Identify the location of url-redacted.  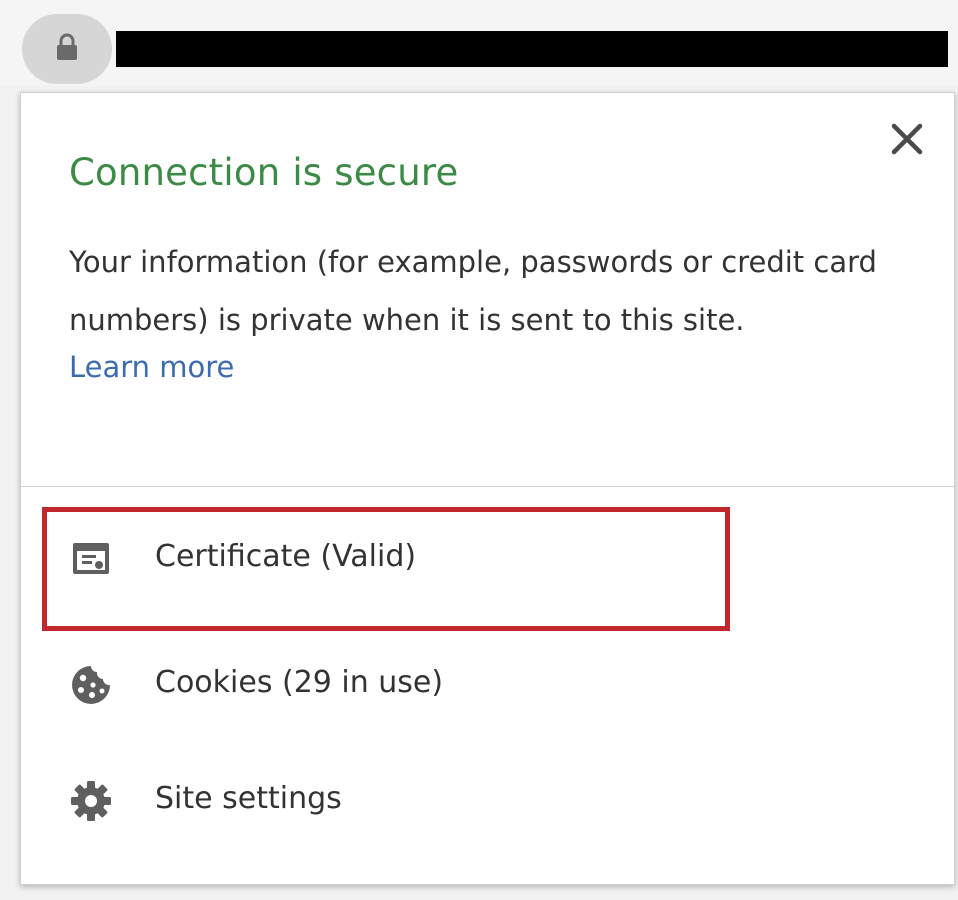
(532, 49).